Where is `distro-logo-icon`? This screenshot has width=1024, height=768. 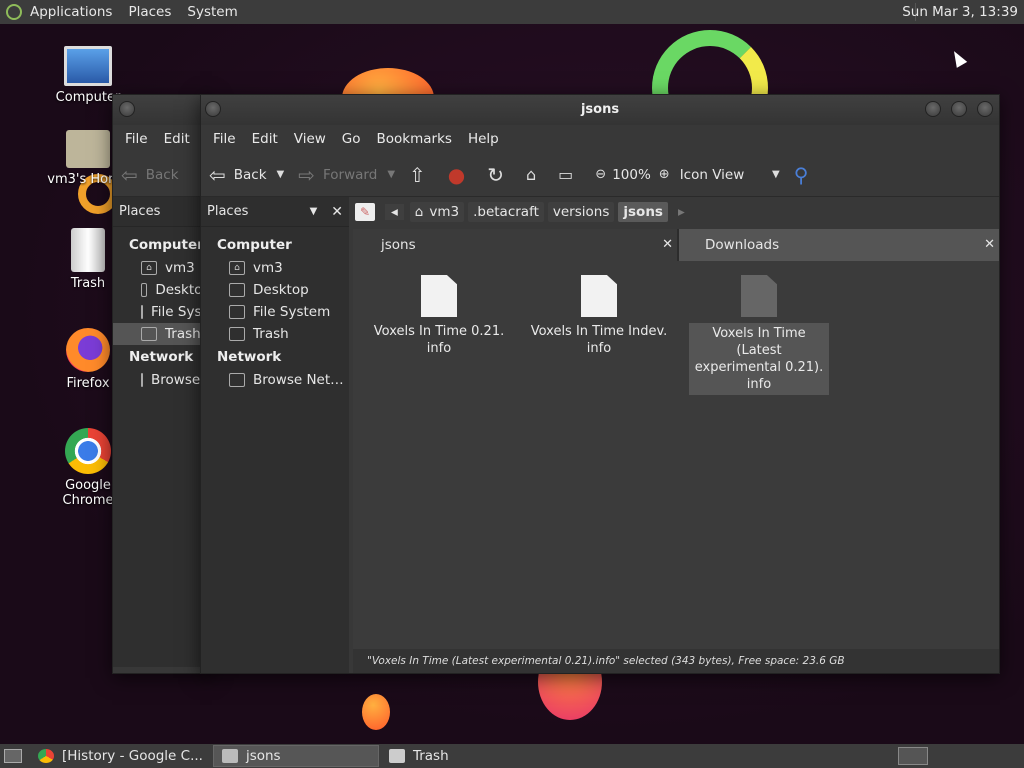 distro-logo-icon is located at coordinates (14, 12).